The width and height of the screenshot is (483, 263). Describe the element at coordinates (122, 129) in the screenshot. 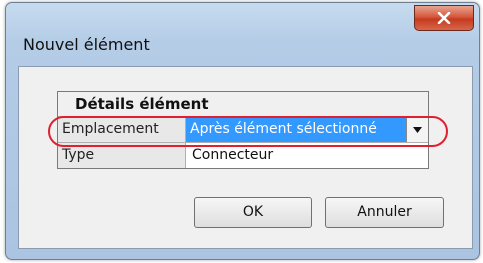

I see `property-label: Emplacement` at that location.